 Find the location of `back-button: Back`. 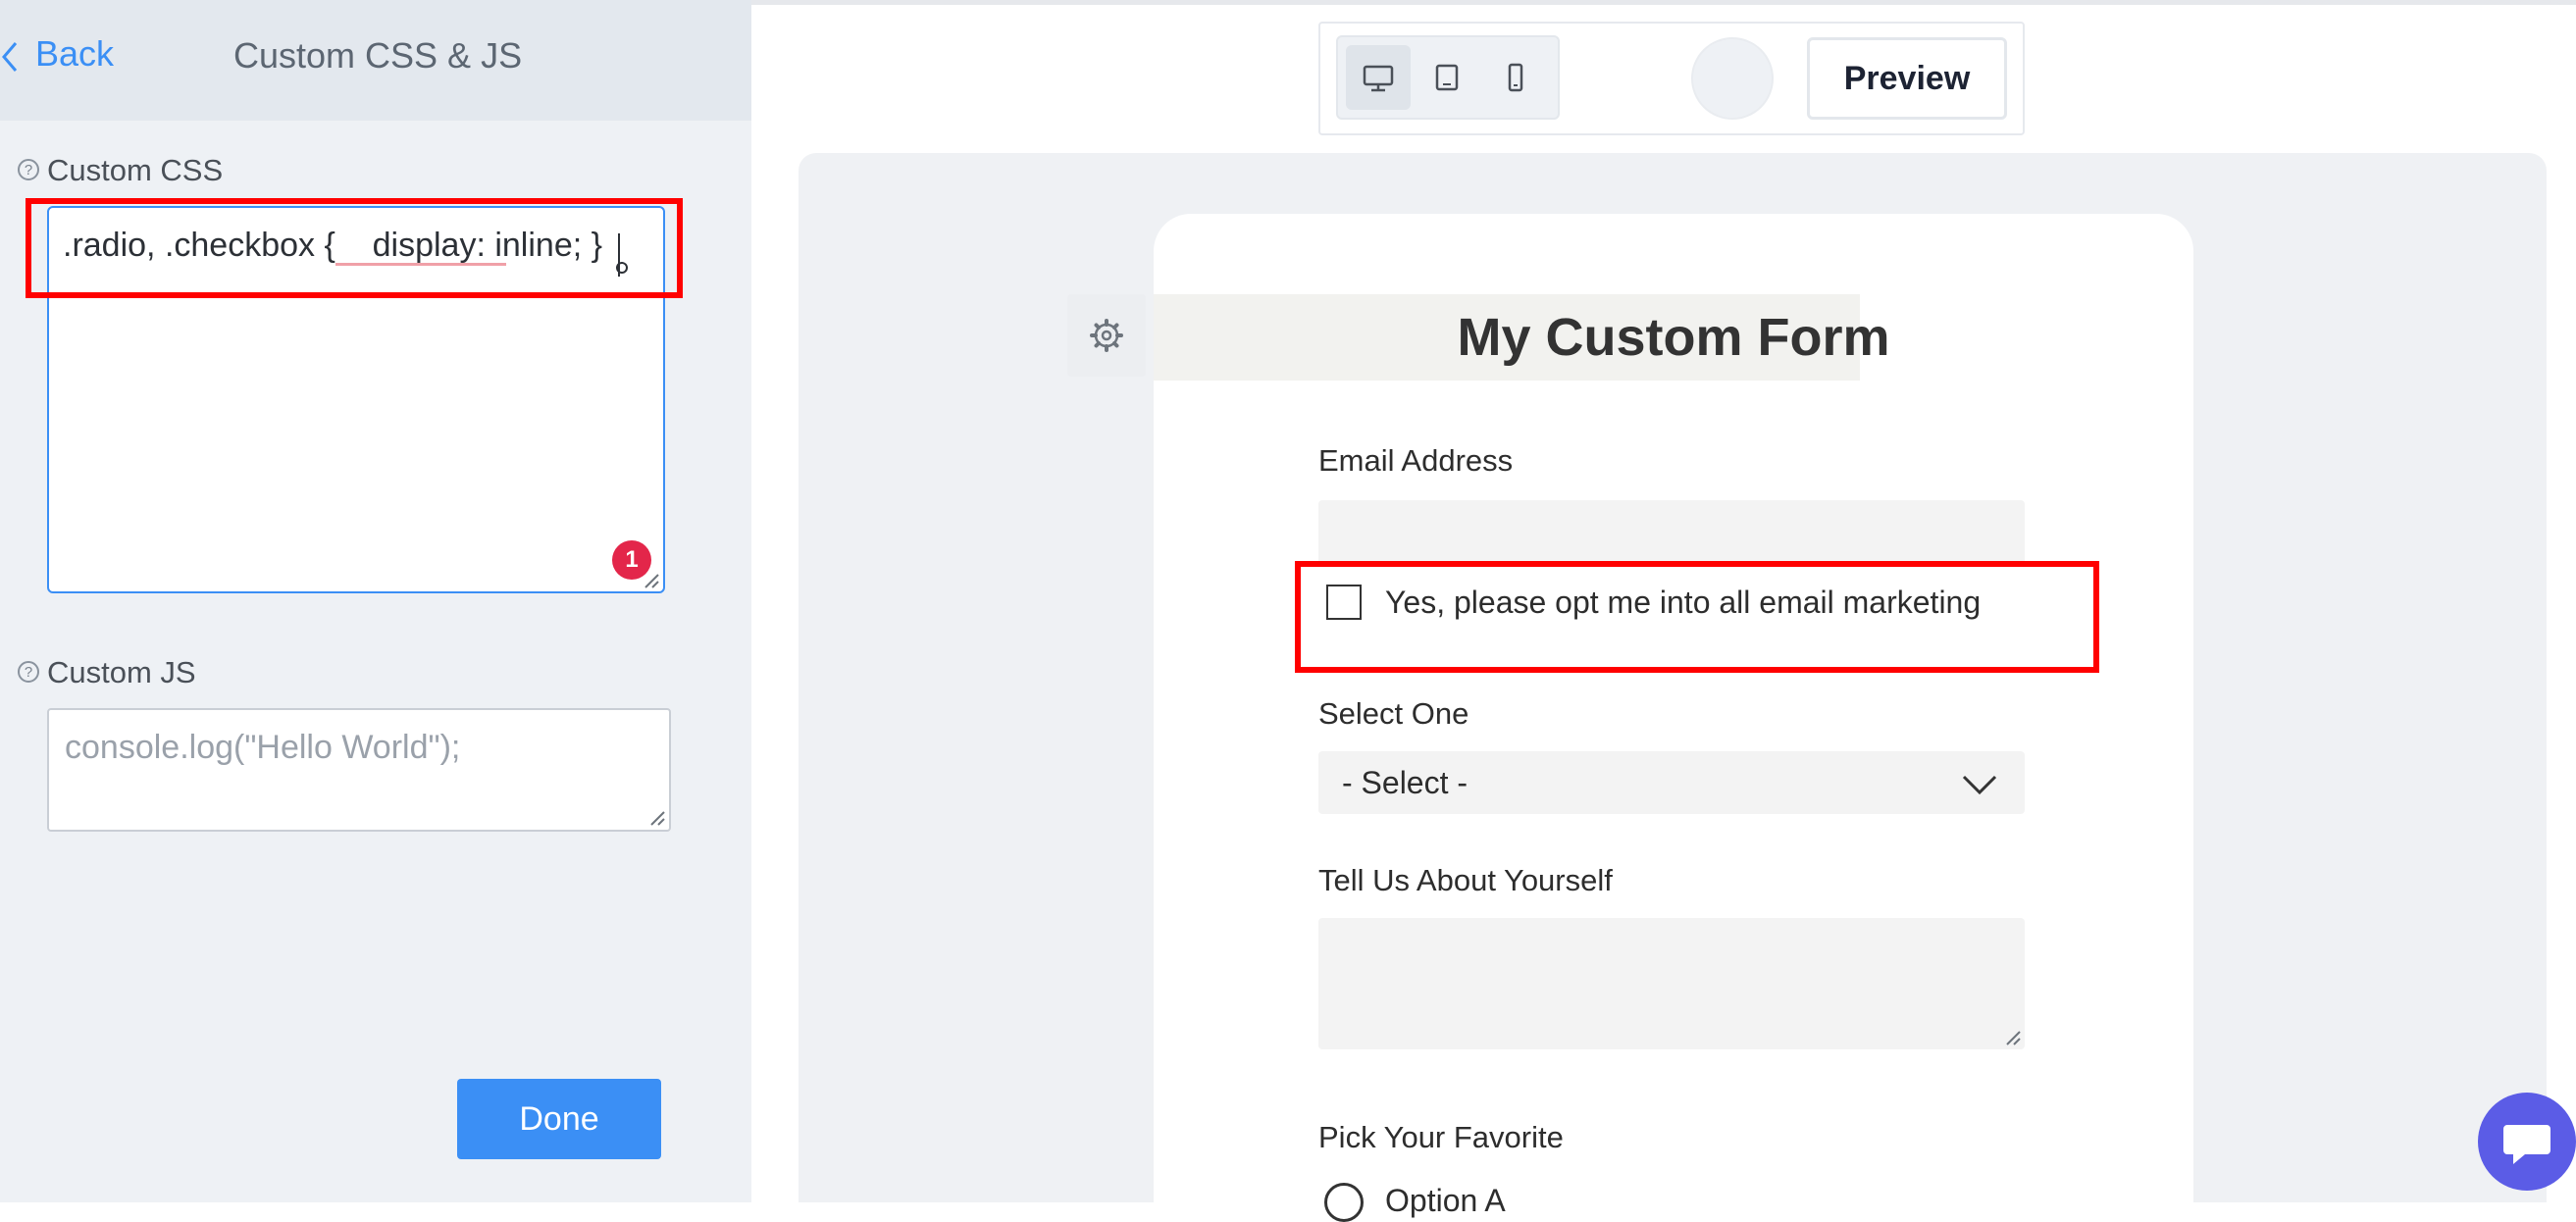

back-button: Back is located at coordinates (74, 54).